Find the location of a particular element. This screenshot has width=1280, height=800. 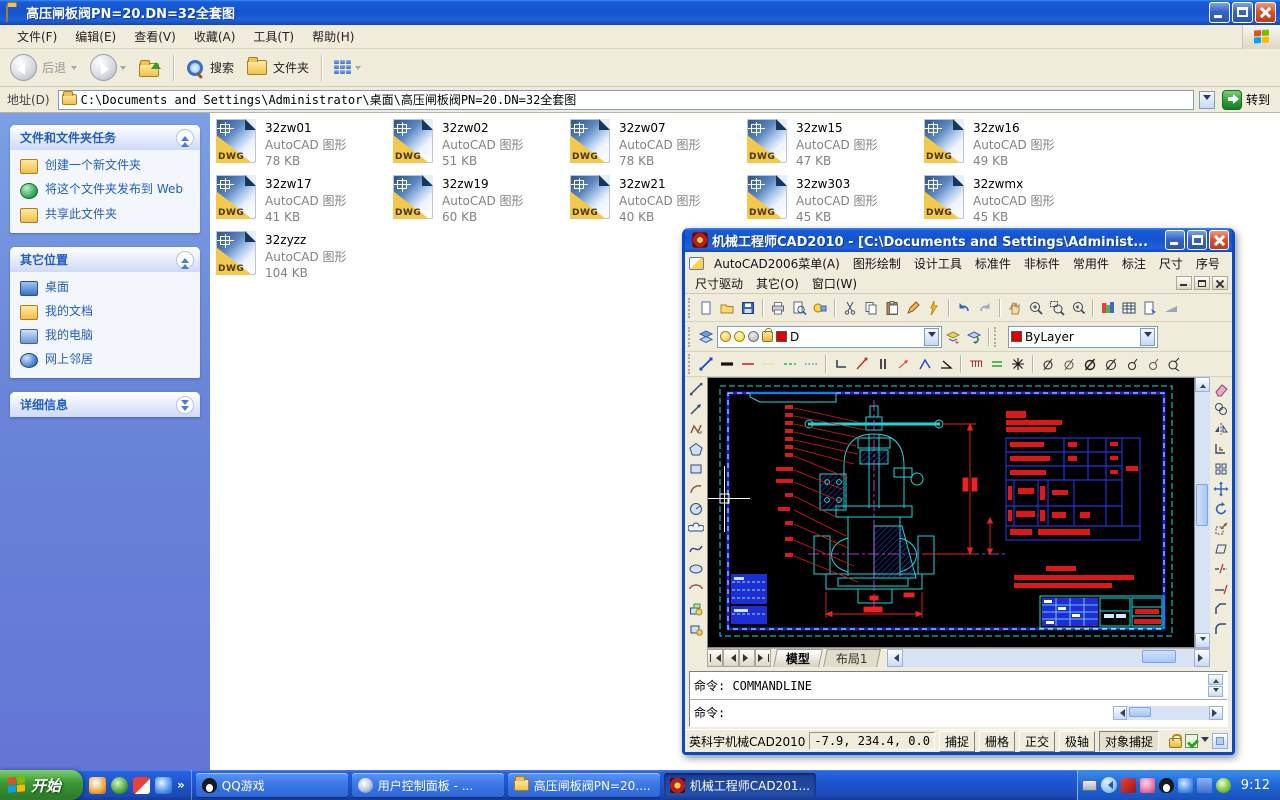

color-combo-dropdown is located at coordinates (1147, 336).